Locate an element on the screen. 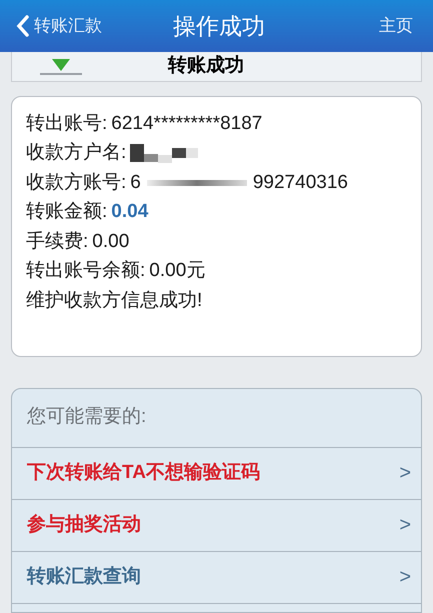  detail-value: 992740316 is located at coordinates (300, 182).